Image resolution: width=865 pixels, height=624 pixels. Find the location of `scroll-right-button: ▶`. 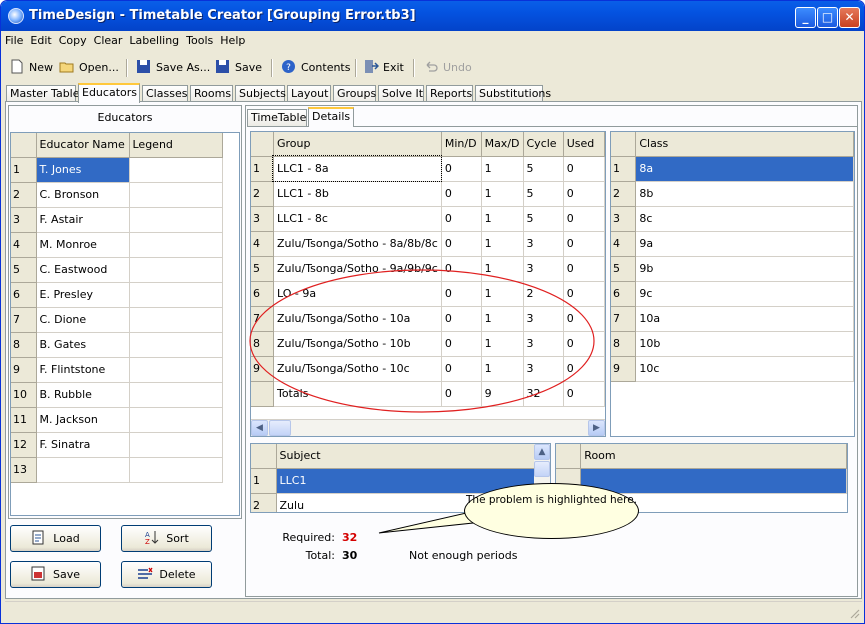

scroll-right-button: ▶ is located at coordinates (596, 428).